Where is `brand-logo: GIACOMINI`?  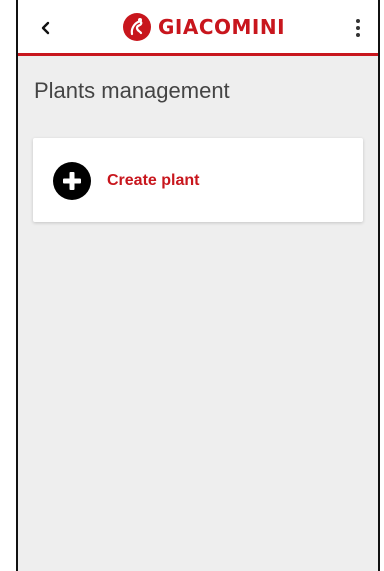
brand-logo: GIACOMINI is located at coordinates (203, 27).